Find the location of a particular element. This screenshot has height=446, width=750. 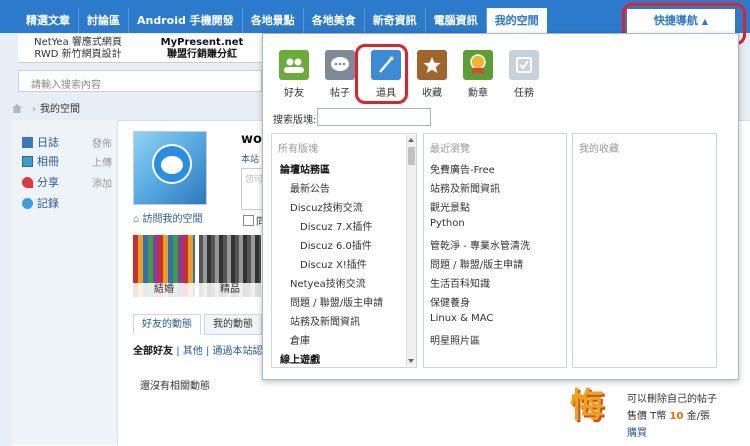

board-item: Discuz 7.X插件 is located at coordinates (336, 225).